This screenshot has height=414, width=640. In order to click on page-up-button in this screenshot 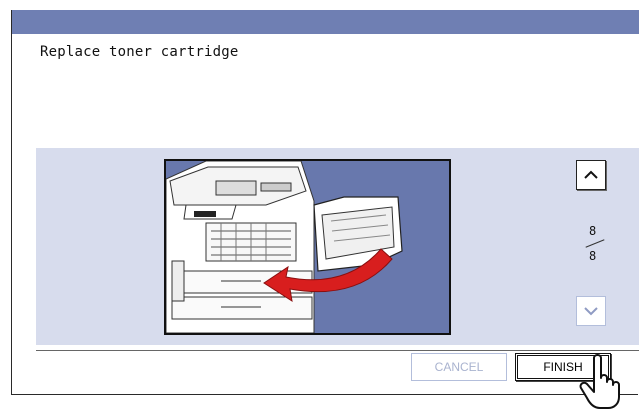, I will do `click(591, 175)`.